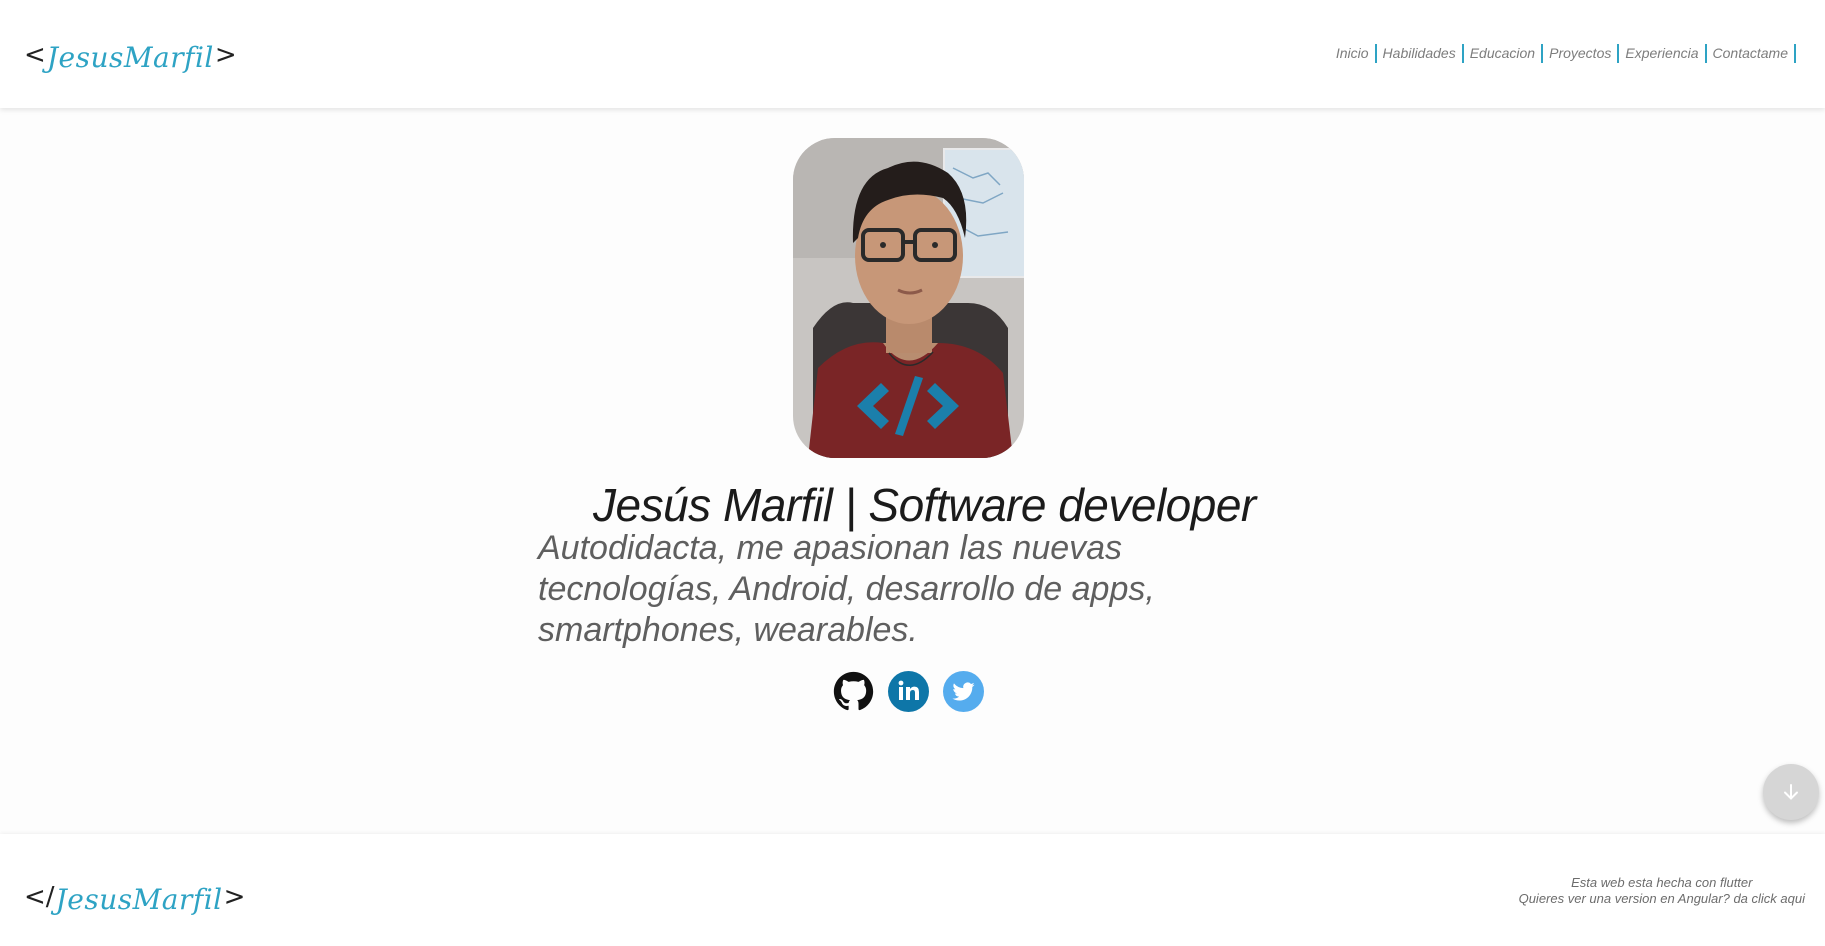 Image resolution: width=1825 pixels, height=946 pixels. I want to click on nav-item-habilidades: Habilidades, so click(1420, 53).